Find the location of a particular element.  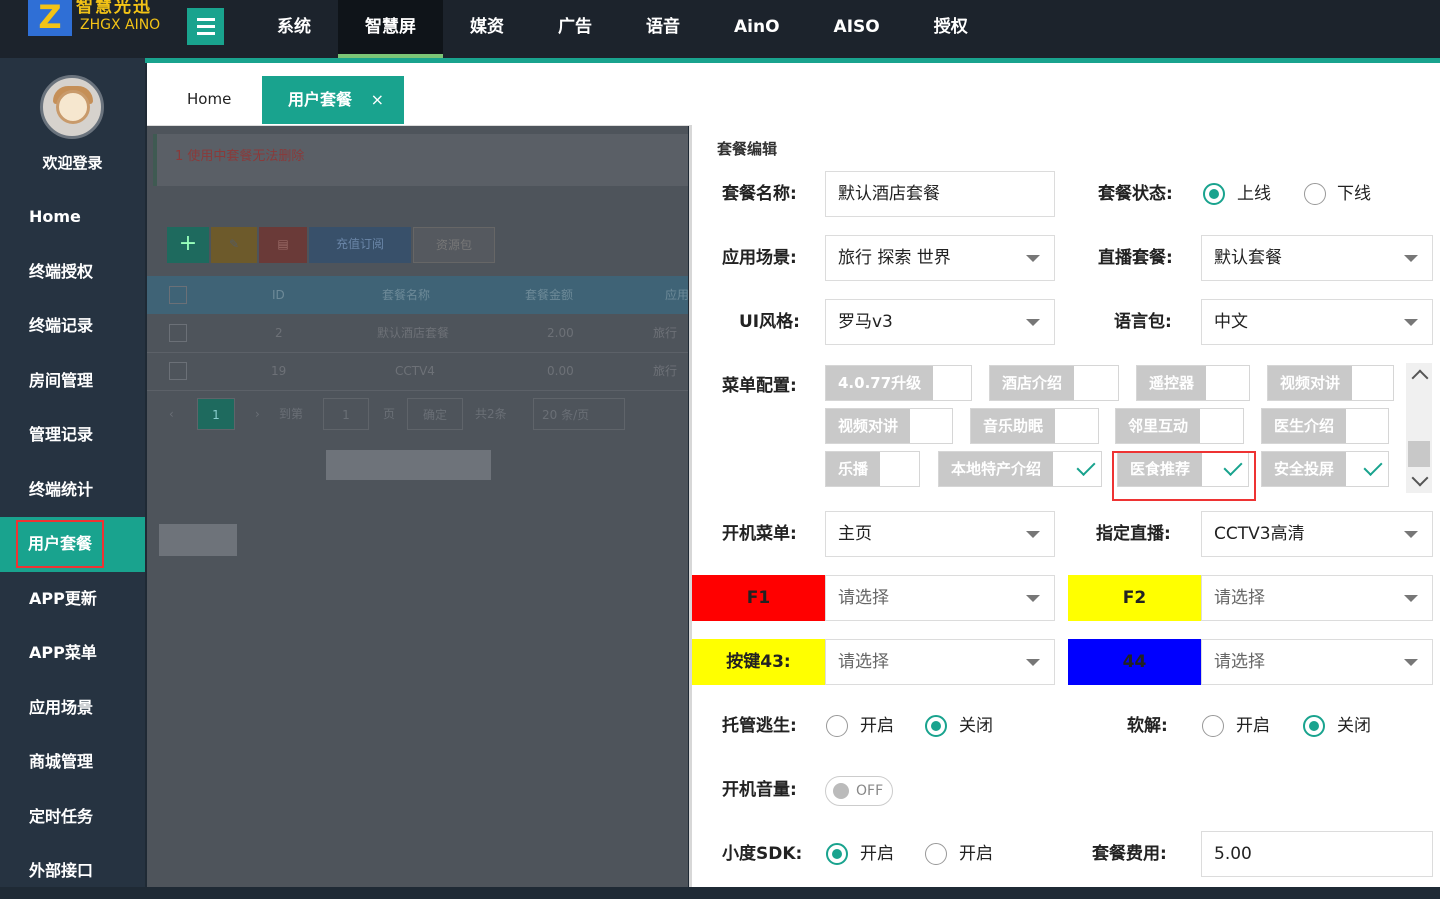

sdk-on-radio is located at coordinates (837, 854).